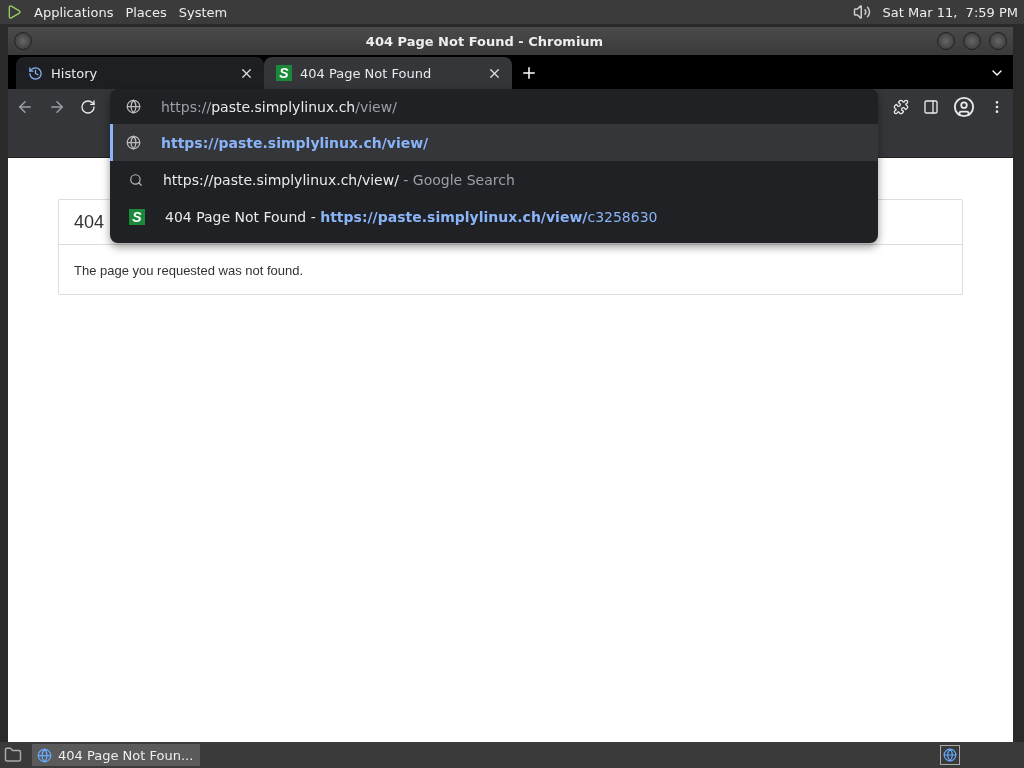 The image size is (1024, 768). What do you see at coordinates (529, 73) in the screenshot?
I see `new-tab-icon` at bounding box center [529, 73].